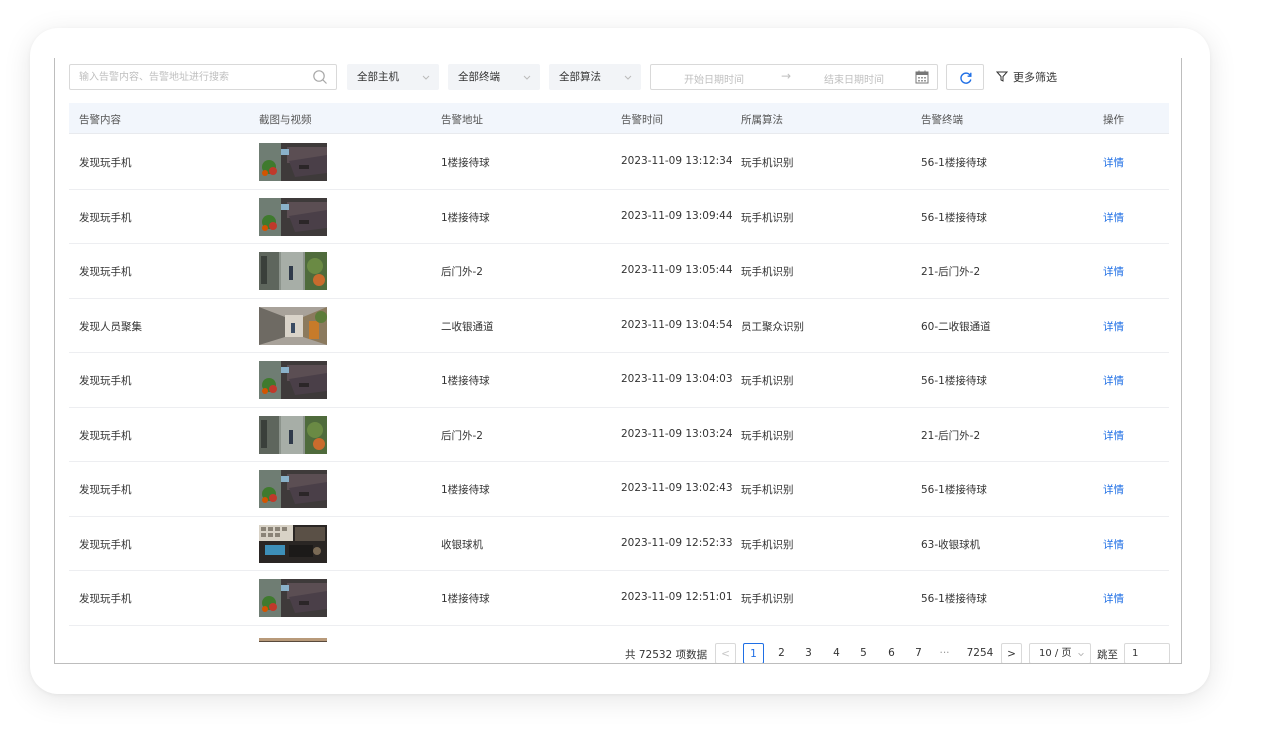  Describe the element at coordinates (677, 215) in the screenshot. I see `alarm-time: 2023-11-09 13:09:44` at that location.